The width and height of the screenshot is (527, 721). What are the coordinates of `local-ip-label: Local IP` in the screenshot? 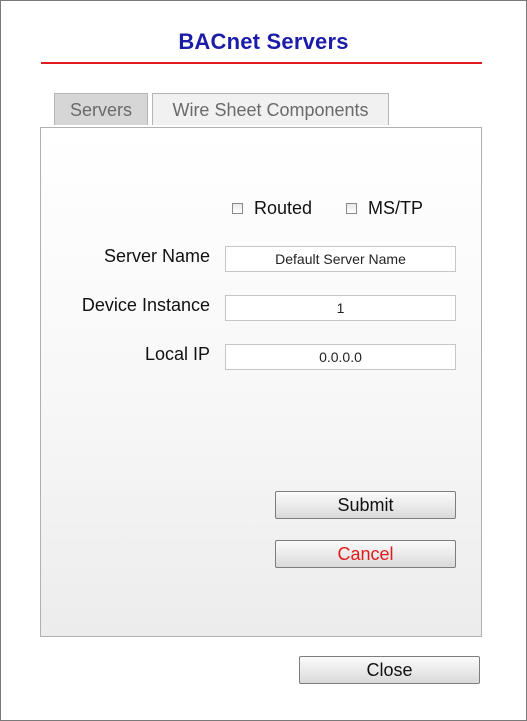 It's located at (177, 354).